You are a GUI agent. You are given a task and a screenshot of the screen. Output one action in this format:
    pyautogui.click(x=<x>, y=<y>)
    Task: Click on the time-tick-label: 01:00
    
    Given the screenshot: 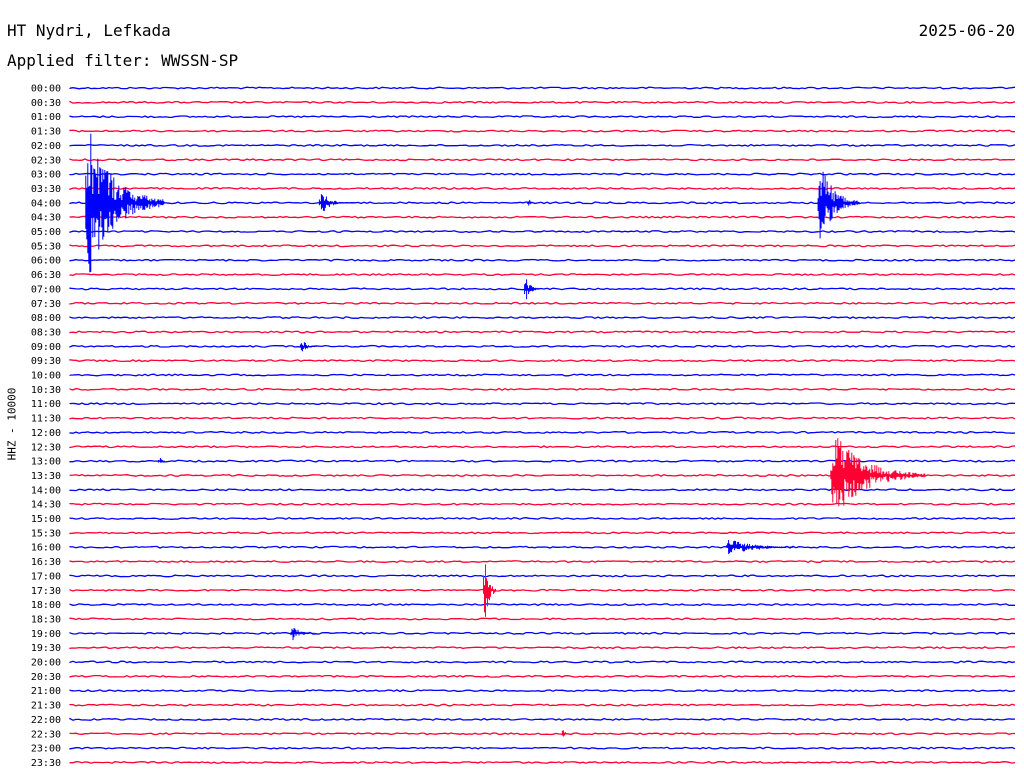 What is the action you would take?
    pyautogui.click(x=46, y=117)
    